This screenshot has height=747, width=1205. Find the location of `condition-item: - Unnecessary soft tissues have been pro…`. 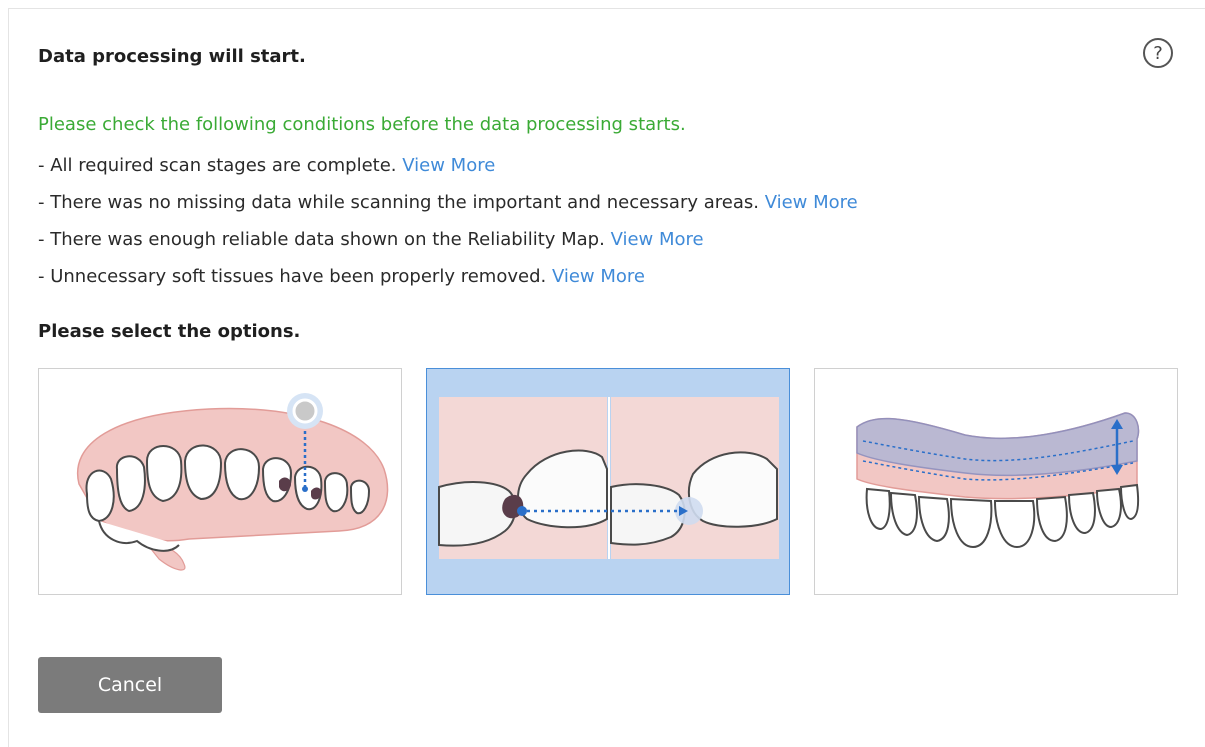

condition-item: - Unnecessary soft tissues have been pro… is located at coordinates (341, 276).